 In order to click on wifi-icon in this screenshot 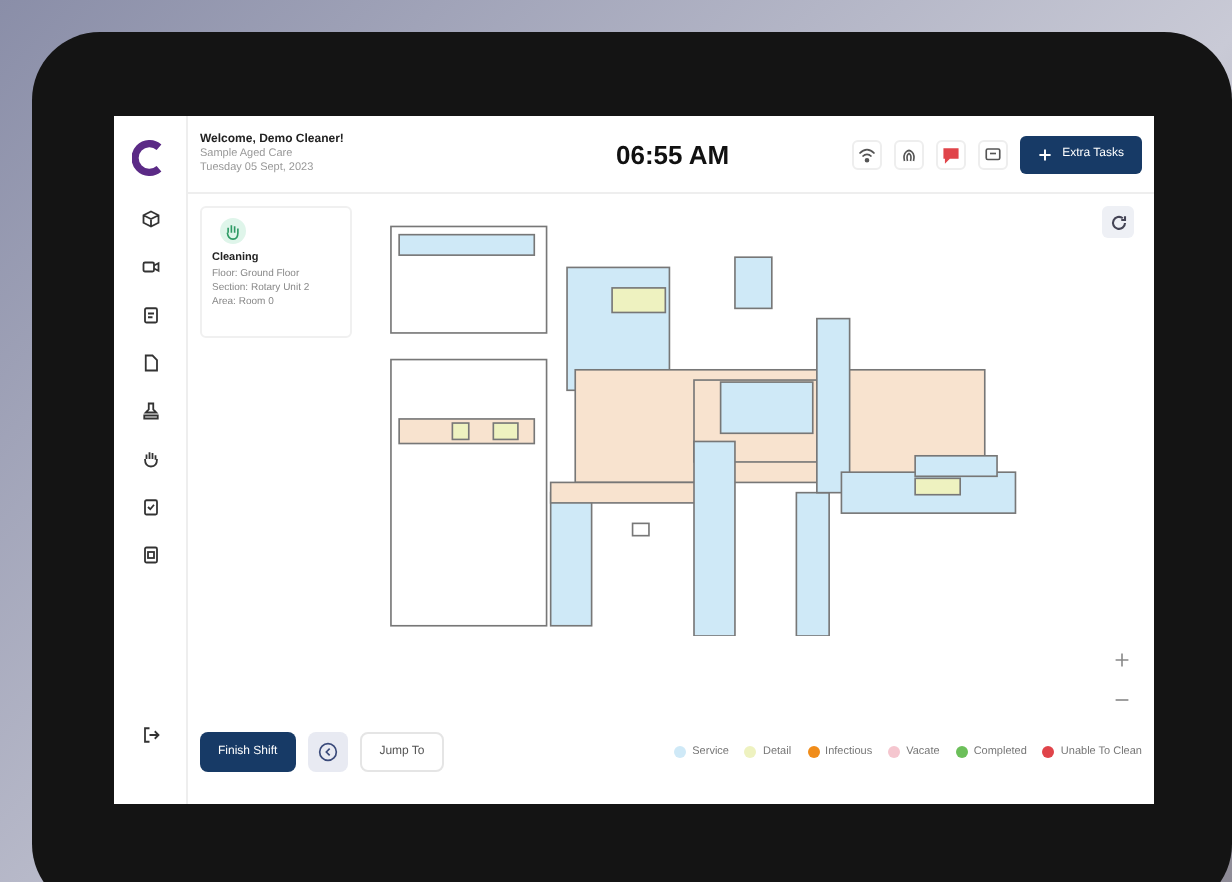, I will do `click(867, 154)`.